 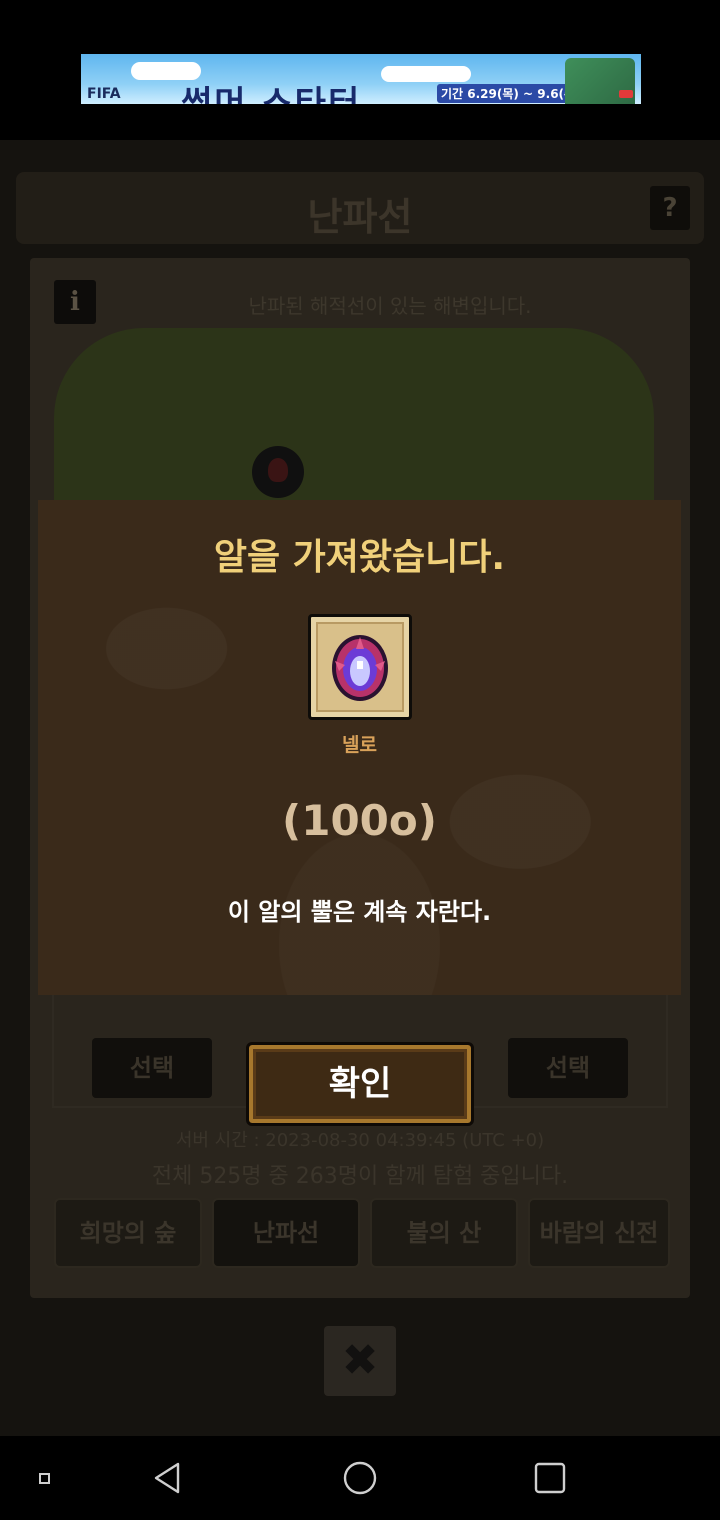 What do you see at coordinates (359, 912) in the screenshot?
I see `egg-description: 이 알의 뿔은 계속 자란다.` at bounding box center [359, 912].